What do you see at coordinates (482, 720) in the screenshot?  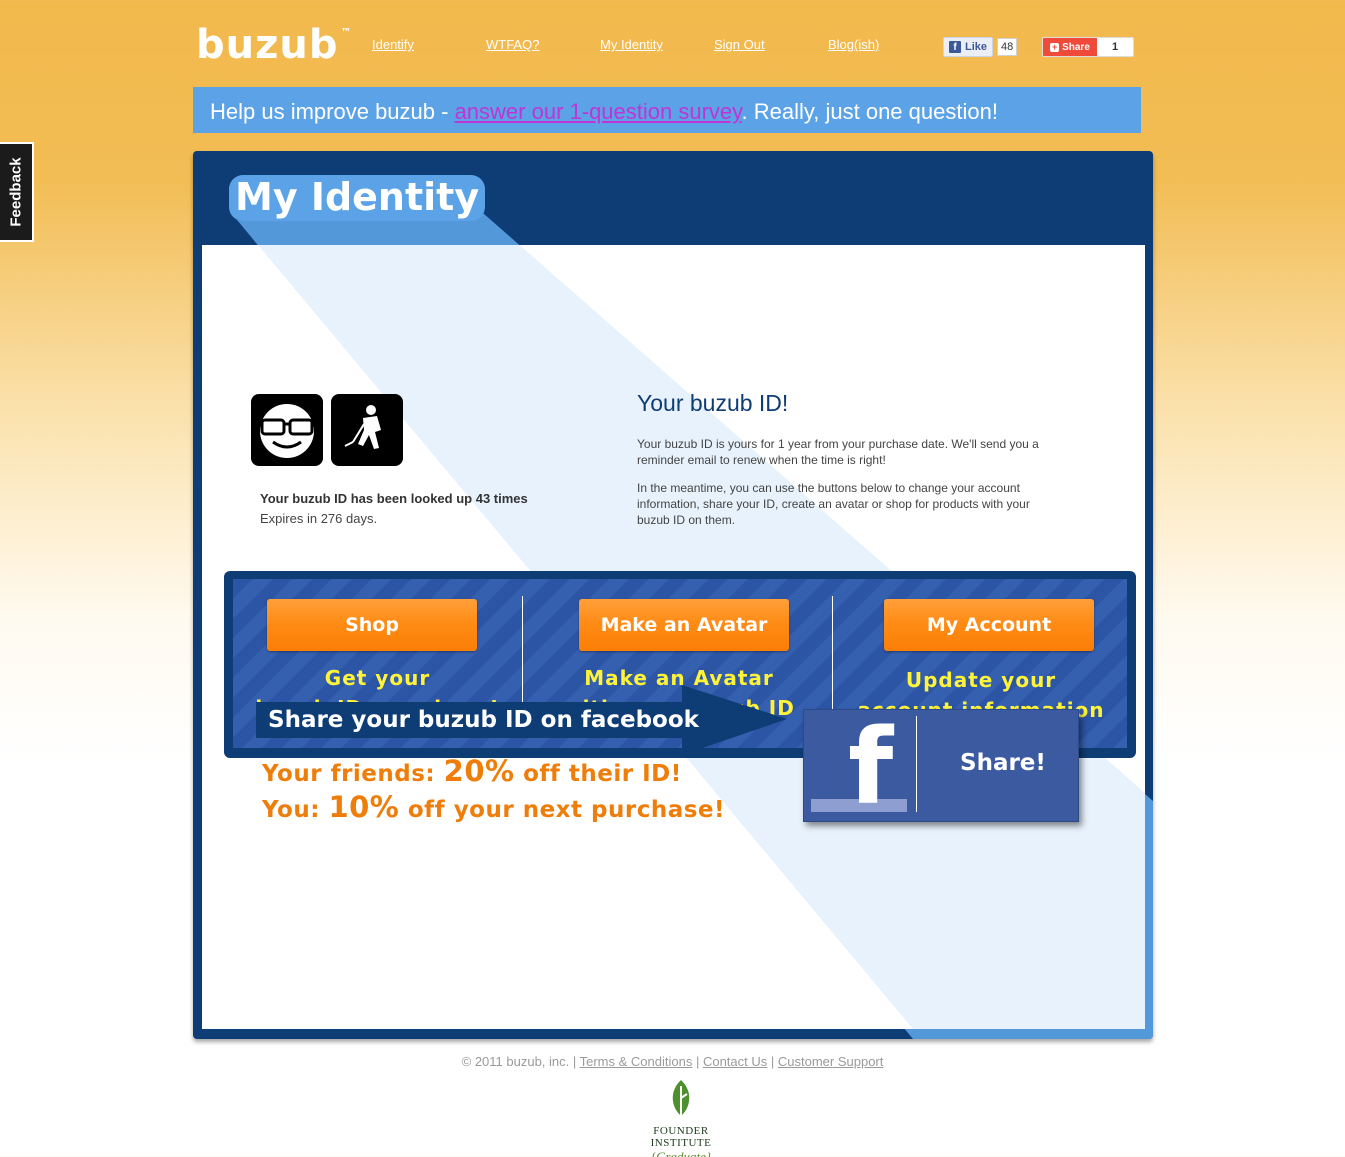 I see `share-banner: Share your buzub ID on facebook` at bounding box center [482, 720].